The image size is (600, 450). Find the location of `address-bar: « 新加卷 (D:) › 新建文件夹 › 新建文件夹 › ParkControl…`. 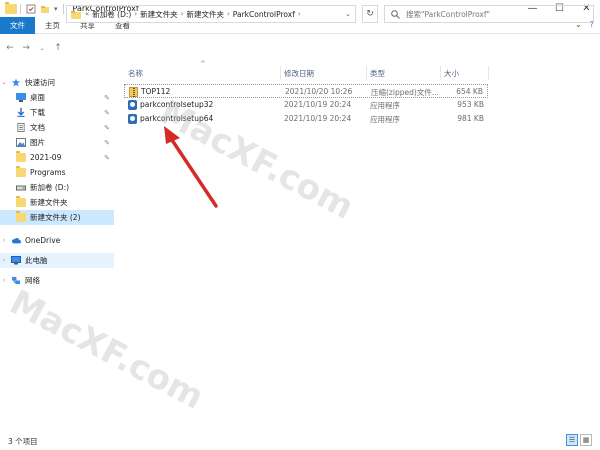

address-bar: « 新加卷 (D:) › 新建文件夹 › 新建文件夹 › ParkControl… is located at coordinates (211, 14).